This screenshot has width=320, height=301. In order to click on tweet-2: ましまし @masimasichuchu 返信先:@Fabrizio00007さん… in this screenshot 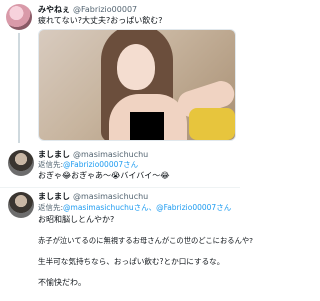, I will do `click(120, 166)`.